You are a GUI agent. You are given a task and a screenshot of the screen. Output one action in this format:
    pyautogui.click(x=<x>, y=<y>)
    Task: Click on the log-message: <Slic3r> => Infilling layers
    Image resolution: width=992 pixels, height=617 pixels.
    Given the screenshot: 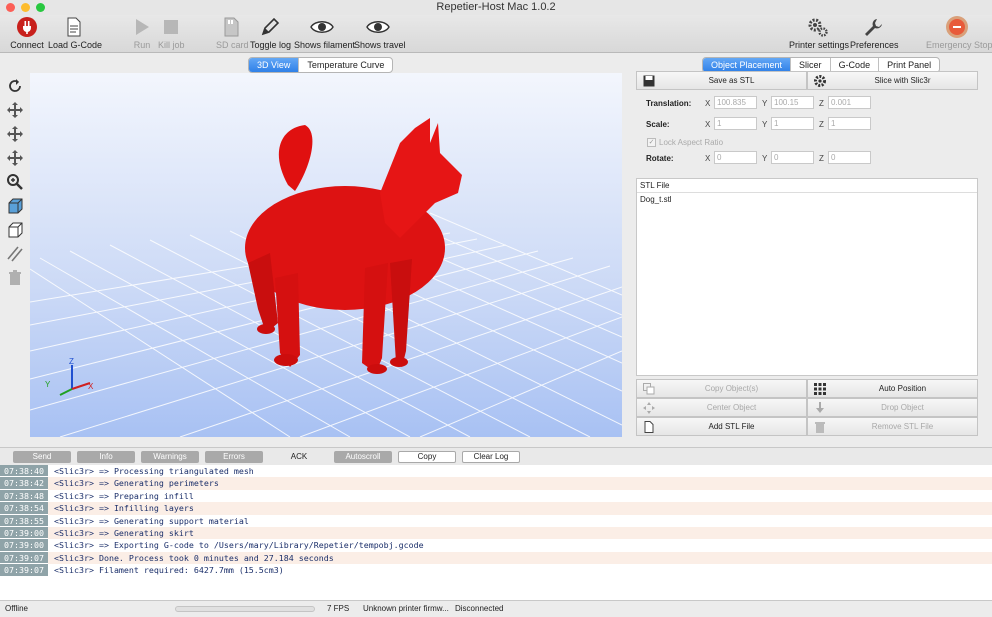 What is the action you would take?
    pyautogui.click(x=124, y=508)
    